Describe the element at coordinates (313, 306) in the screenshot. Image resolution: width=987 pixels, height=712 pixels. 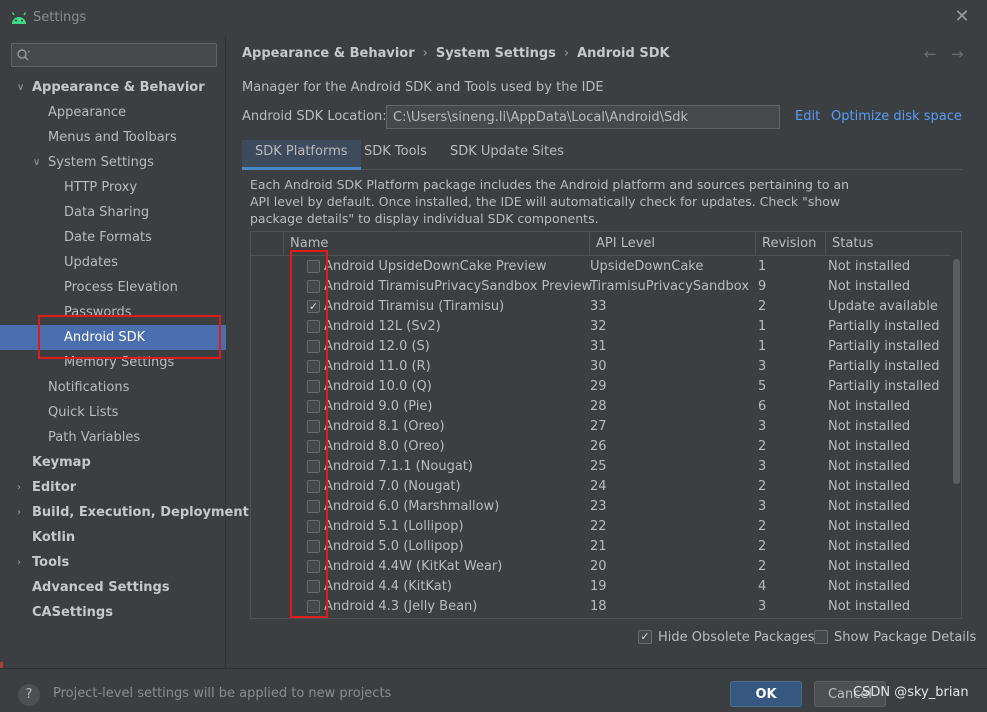
I see `row-checkbox: ✓` at that location.